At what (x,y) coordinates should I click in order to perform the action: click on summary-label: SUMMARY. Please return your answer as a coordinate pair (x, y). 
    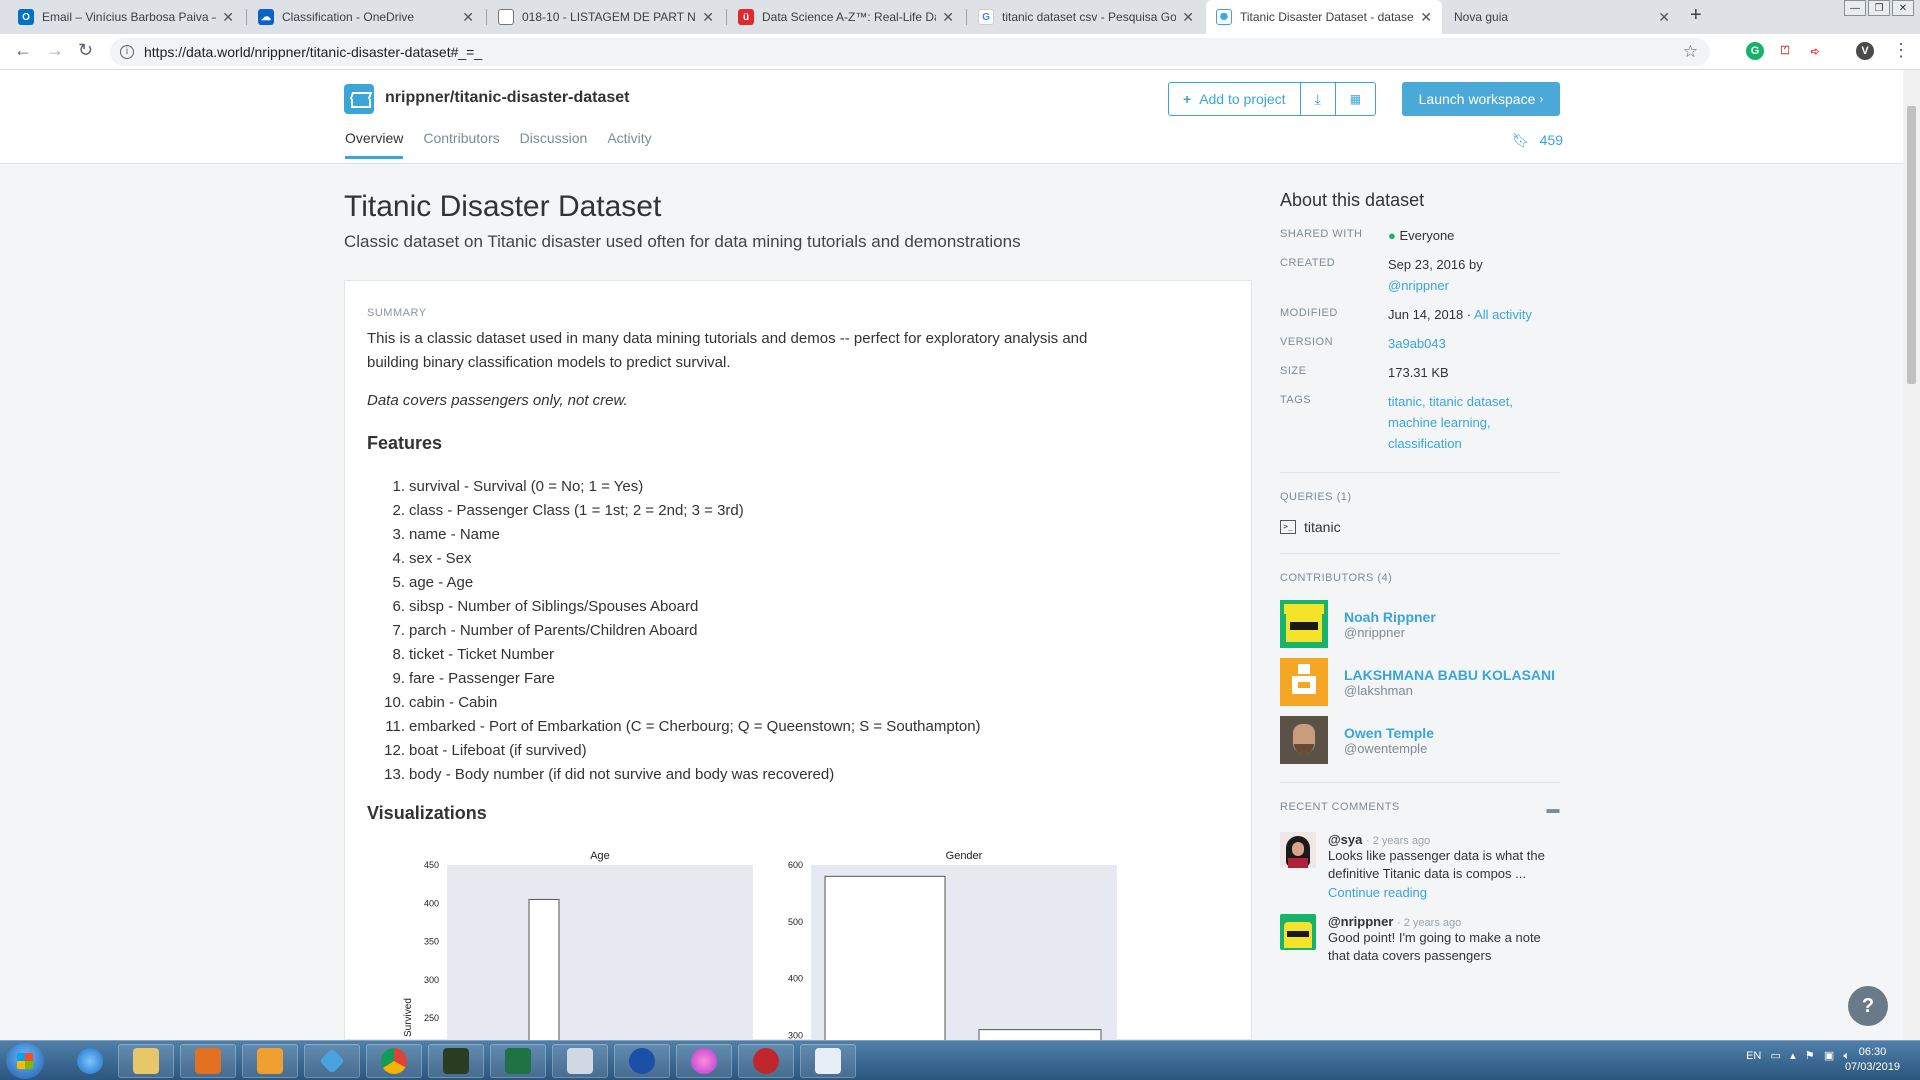
    Looking at the image, I should click on (397, 313).